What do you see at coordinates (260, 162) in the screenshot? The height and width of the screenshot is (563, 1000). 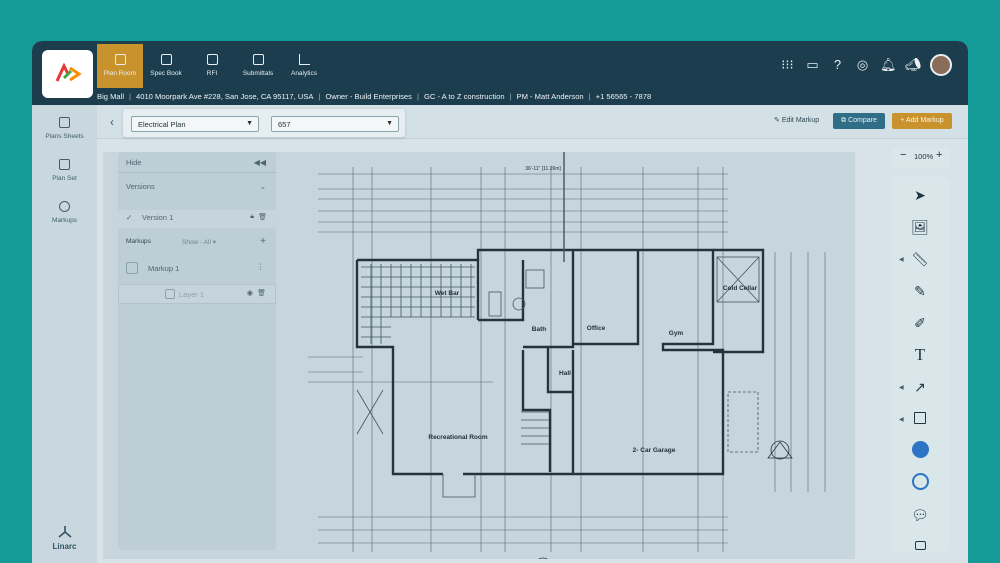 I see `collapse-icon: ◀◀` at bounding box center [260, 162].